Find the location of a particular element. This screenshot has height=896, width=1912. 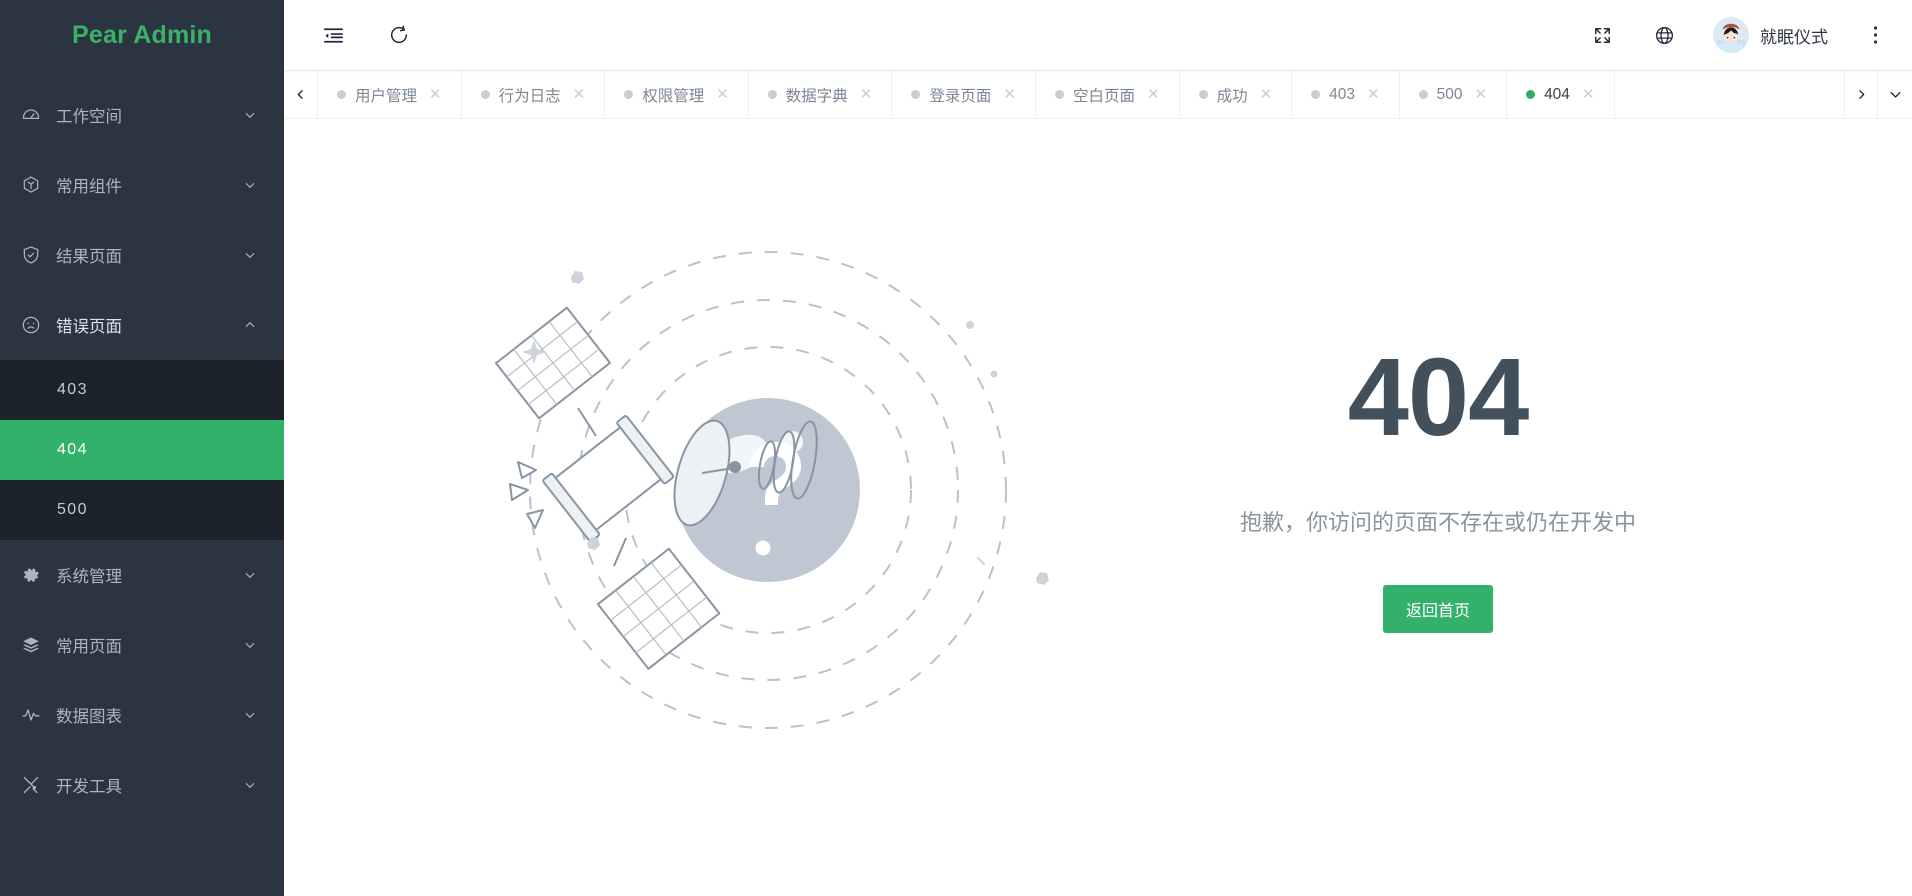

tab-item: 权限管理 ✕ is located at coordinates (677, 94).